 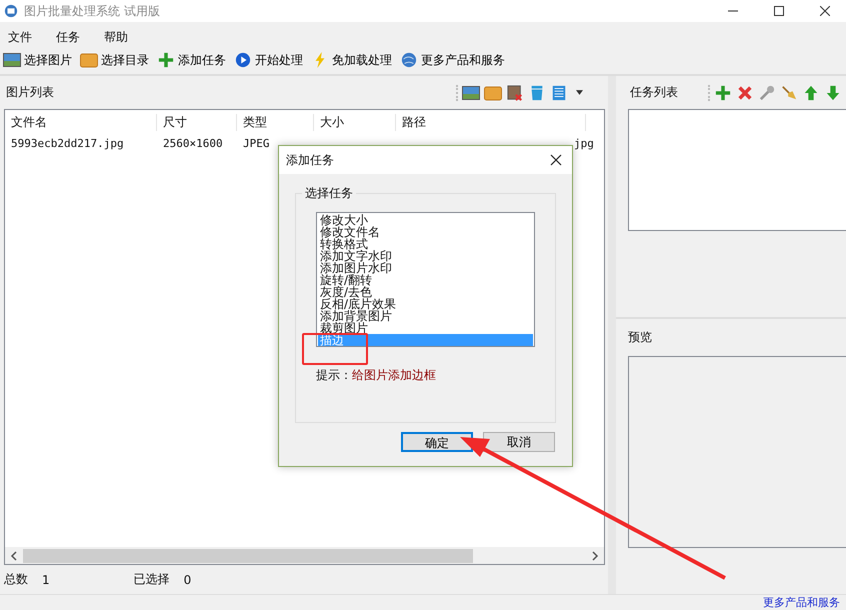 I want to click on status-value: 0, so click(x=188, y=579).